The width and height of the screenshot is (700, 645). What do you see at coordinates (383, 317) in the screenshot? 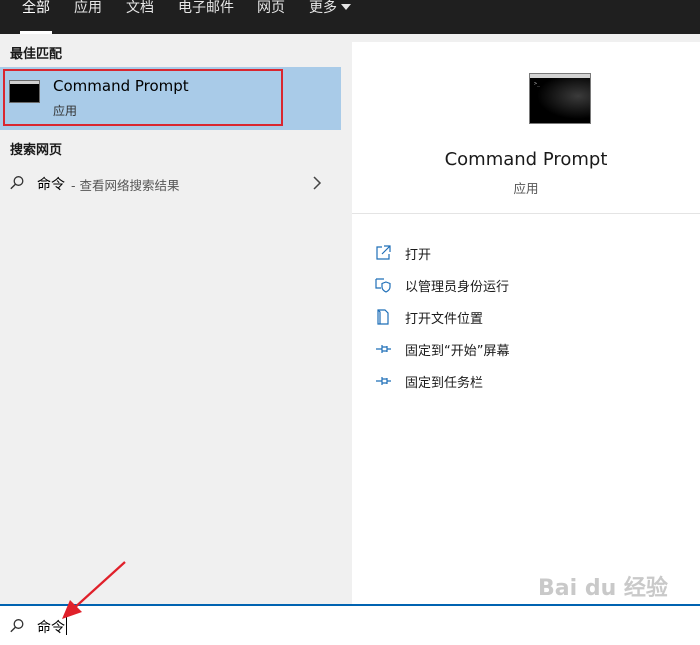
I see `file-location-icon` at bounding box center [383, 317].